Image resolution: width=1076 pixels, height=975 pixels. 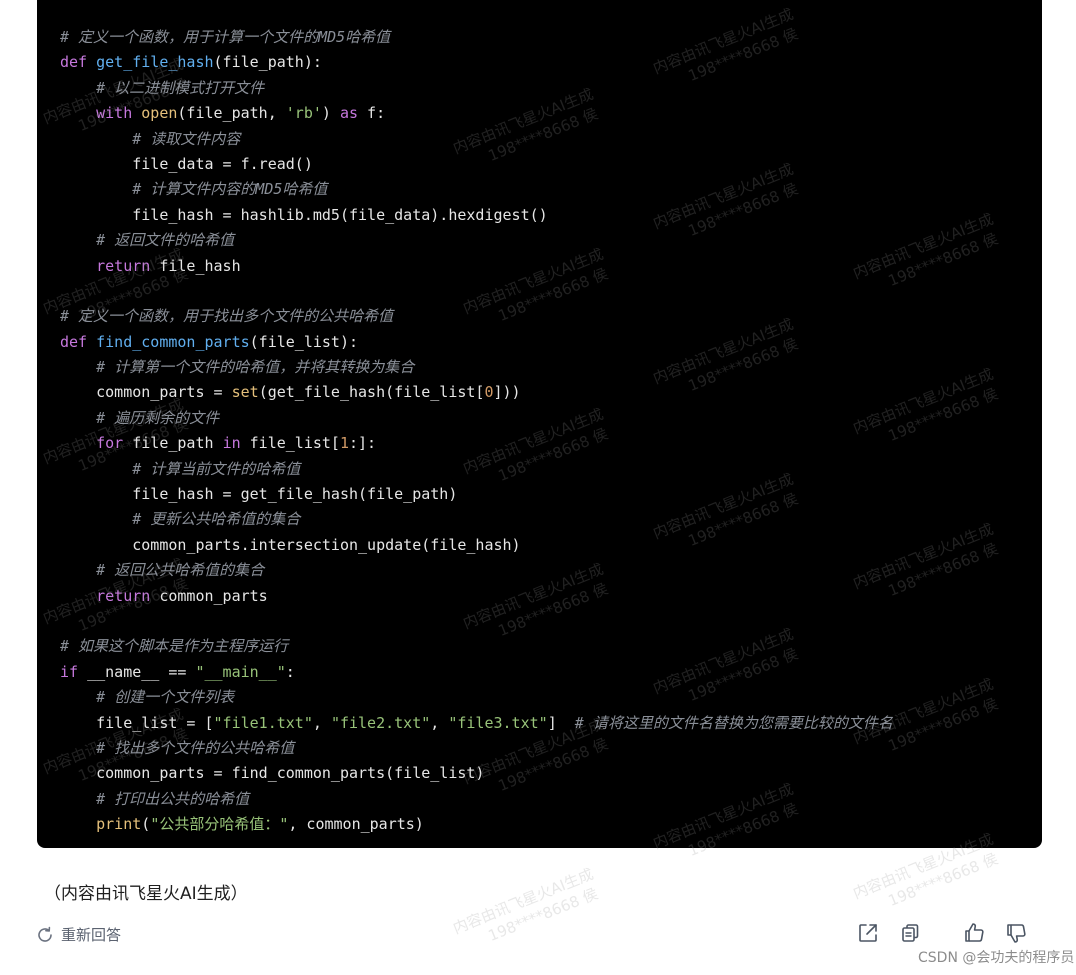 I want to click on dislike-button, so click(x=1016, y=935).